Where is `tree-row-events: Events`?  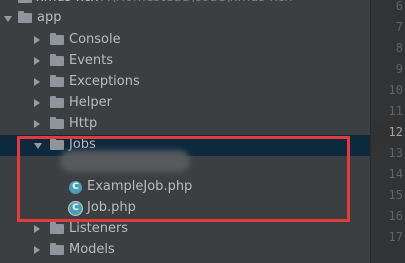
tree-row-events: Events is located at coordinates (185, 61).